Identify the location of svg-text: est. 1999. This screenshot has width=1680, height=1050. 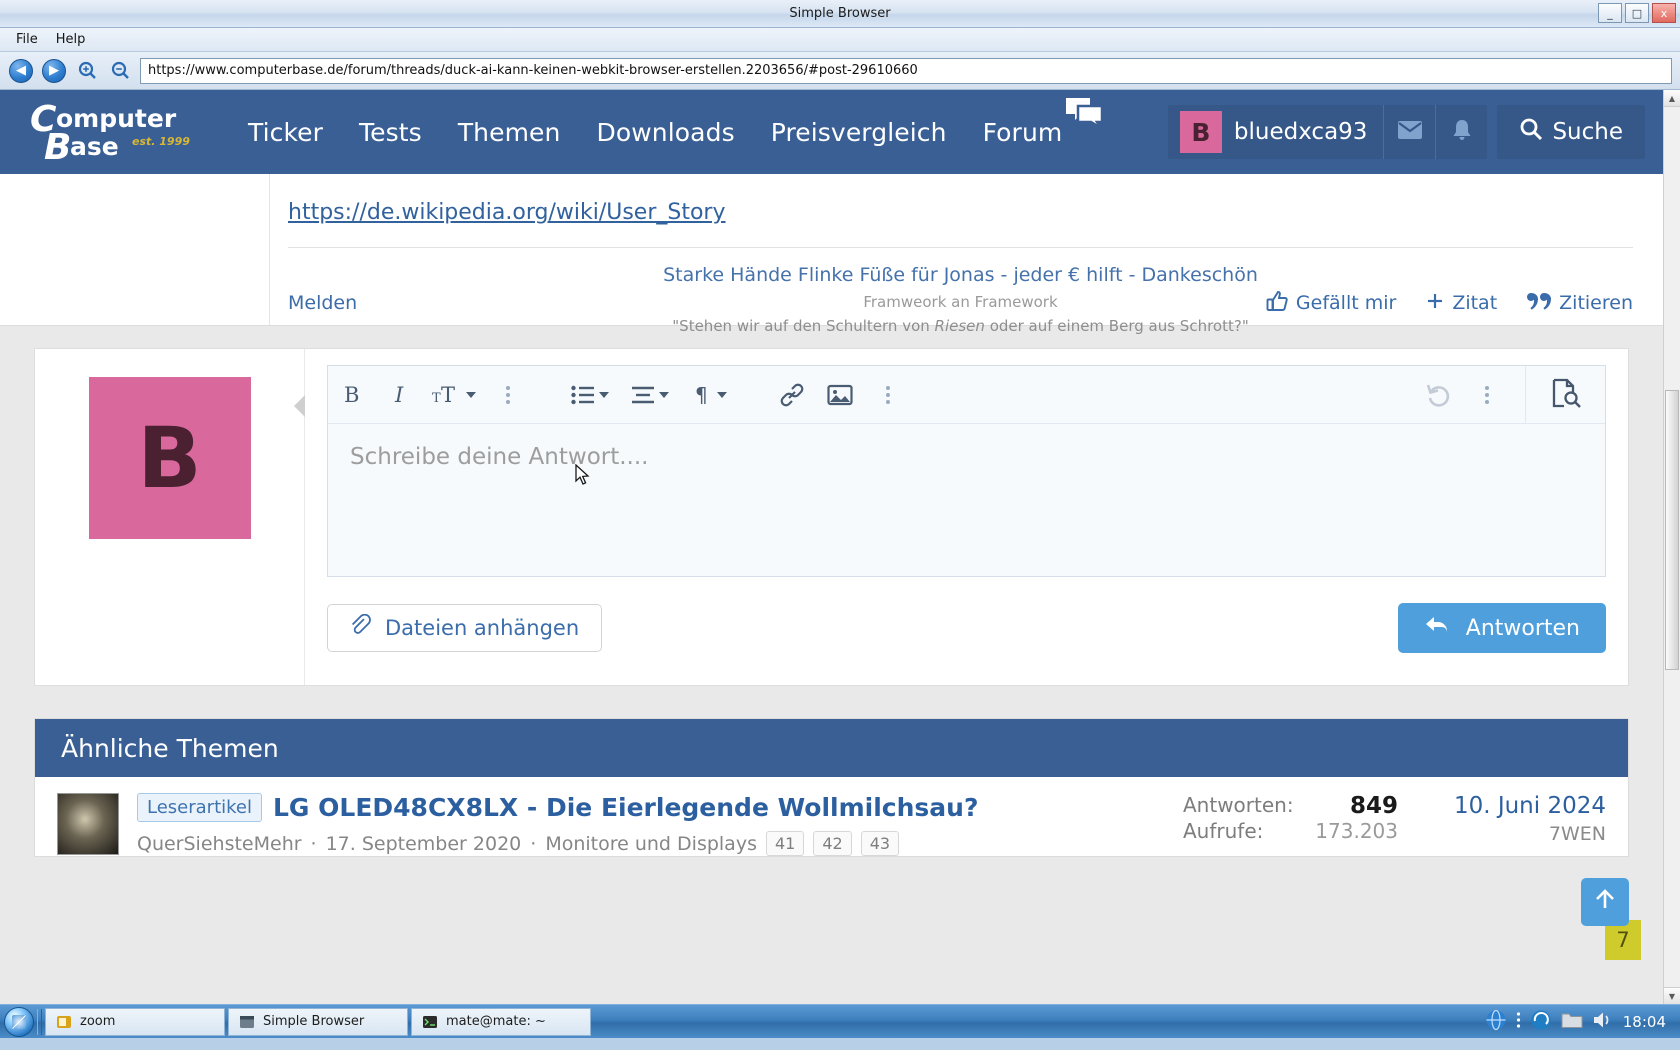
(161, 141).